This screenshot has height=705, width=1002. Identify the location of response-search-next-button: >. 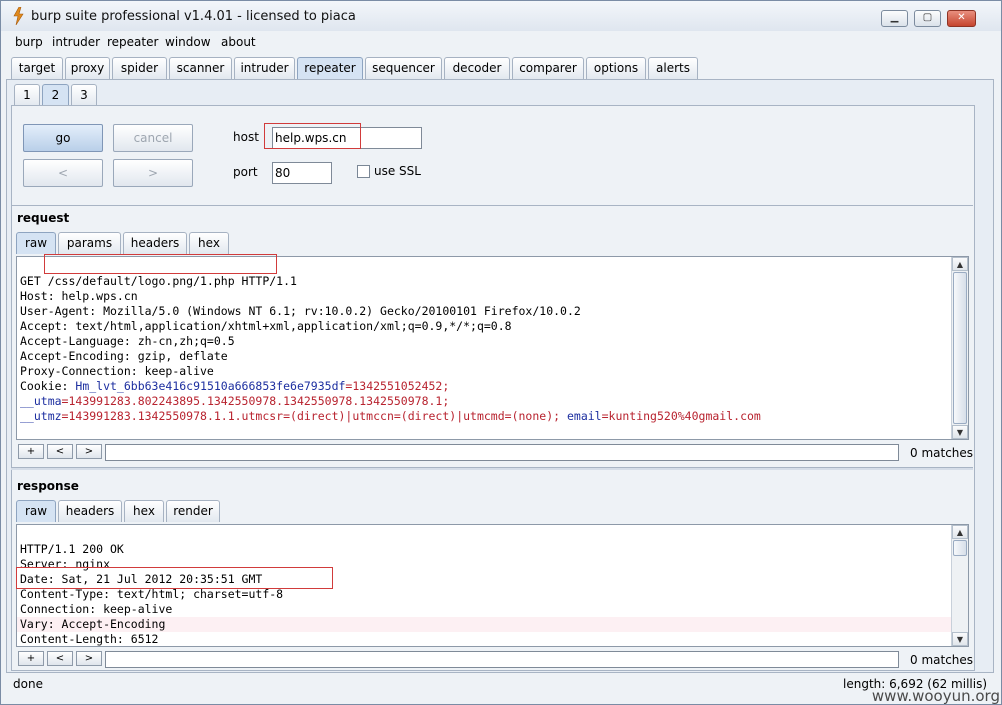
(89, 658).